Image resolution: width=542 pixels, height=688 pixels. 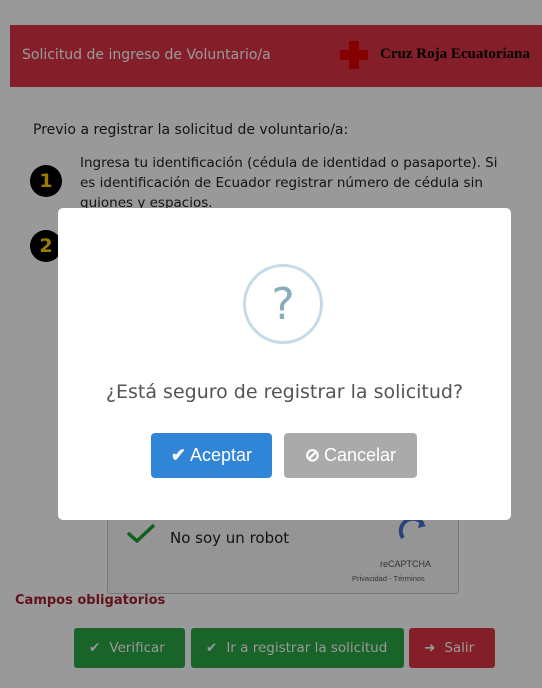 I want to click on cancel-button: ⊘ Cancelar, so click(x=350, y=455).